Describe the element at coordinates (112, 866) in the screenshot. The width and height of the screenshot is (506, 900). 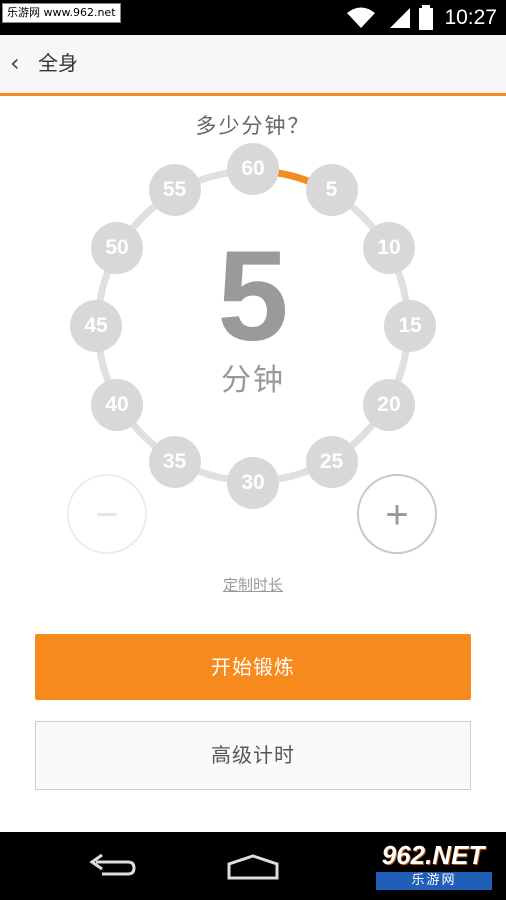
I see `back-nav-icon` at that location.